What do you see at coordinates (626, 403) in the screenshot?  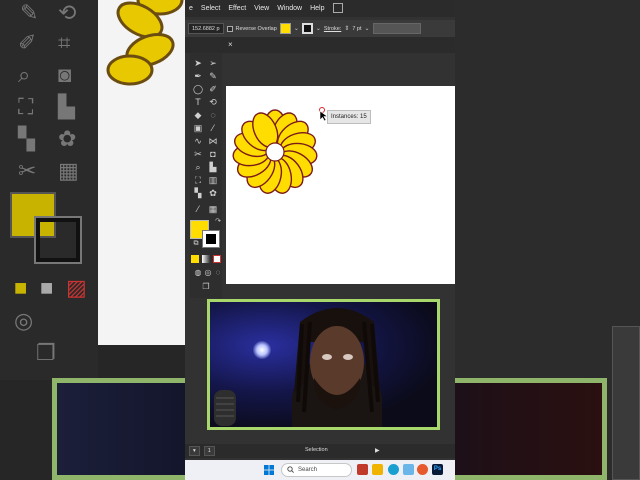 I see `background-color-panel` at bounding box center [626, 403].